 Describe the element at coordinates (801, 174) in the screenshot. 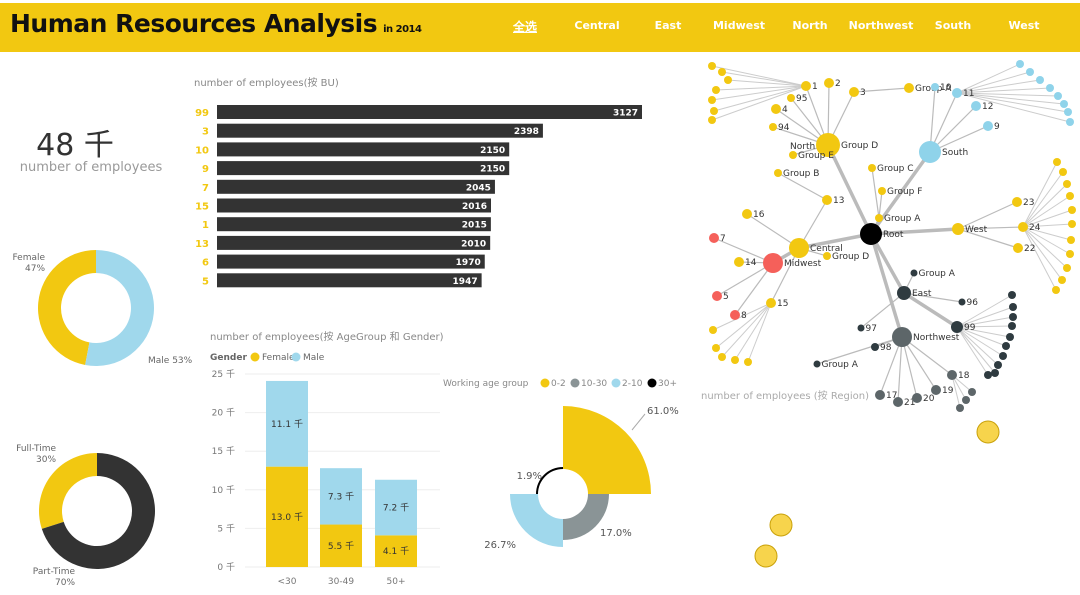

I see `network-node-label: Group B` at that location.